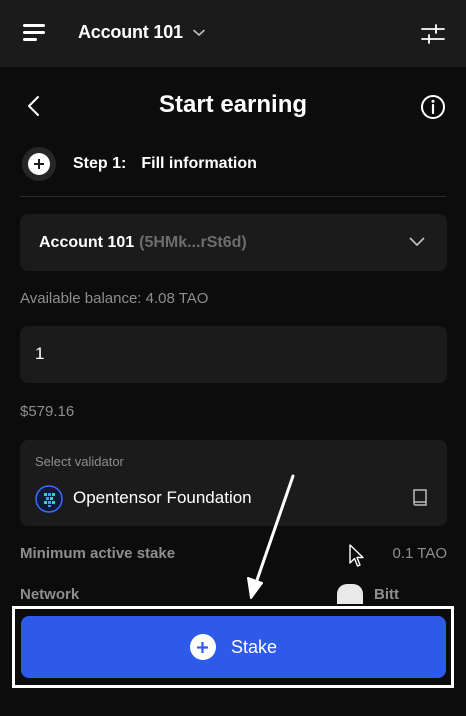 This screenshot has width=466, height=716. What do you see at coordinates (199, 163) in the screenshot?
I see `step-text: Fill information` at bounding box center [199, 163].